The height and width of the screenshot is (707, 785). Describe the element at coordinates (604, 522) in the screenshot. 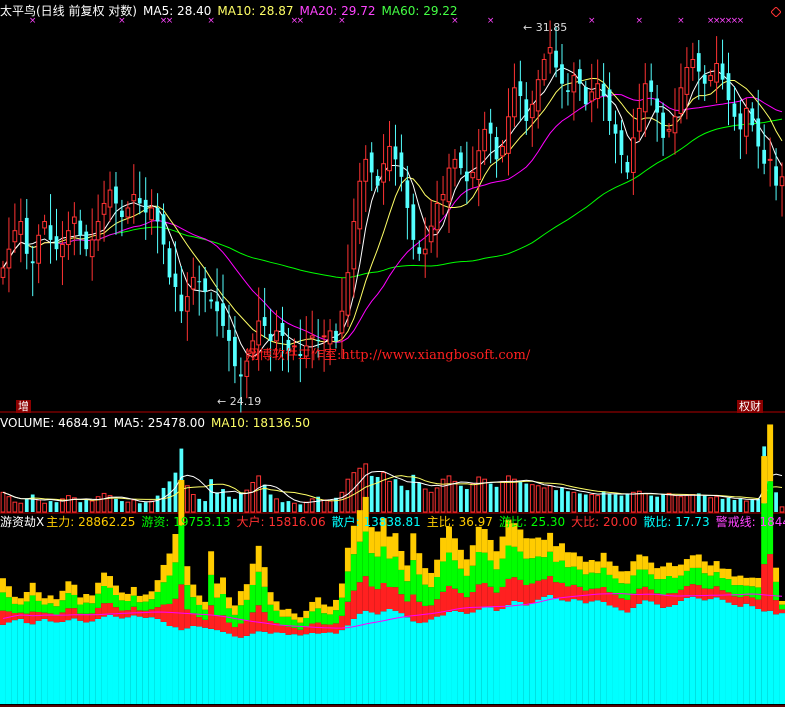

I see `dabi-readout: 大比: 20.00` at that location.